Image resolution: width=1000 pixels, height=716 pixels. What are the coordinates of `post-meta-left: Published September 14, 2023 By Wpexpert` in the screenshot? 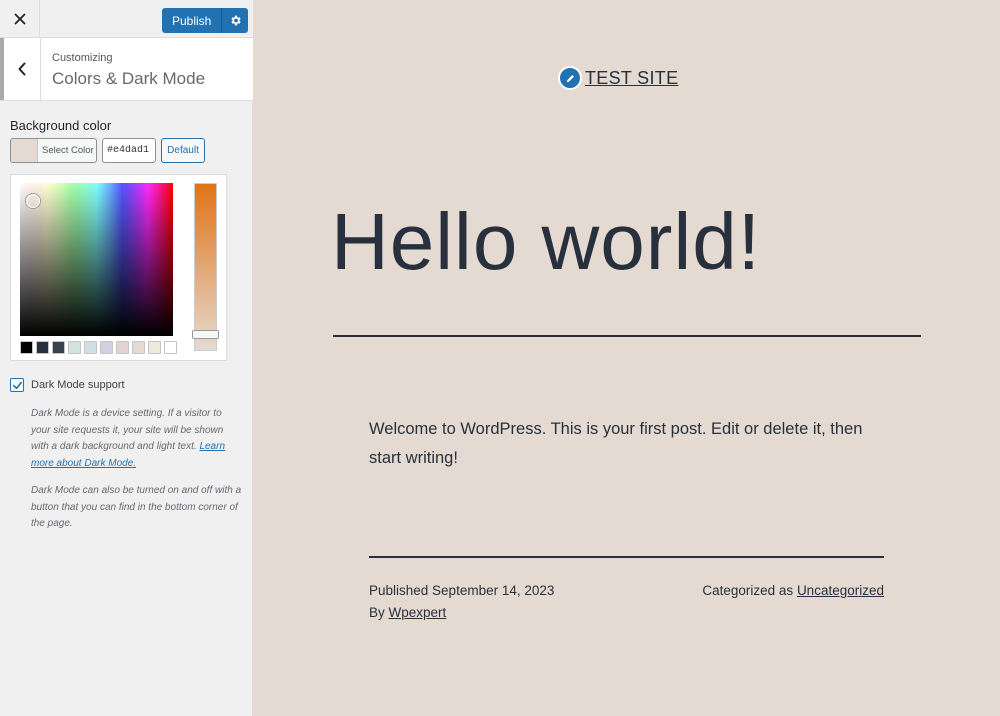 It's located at (461, 602).